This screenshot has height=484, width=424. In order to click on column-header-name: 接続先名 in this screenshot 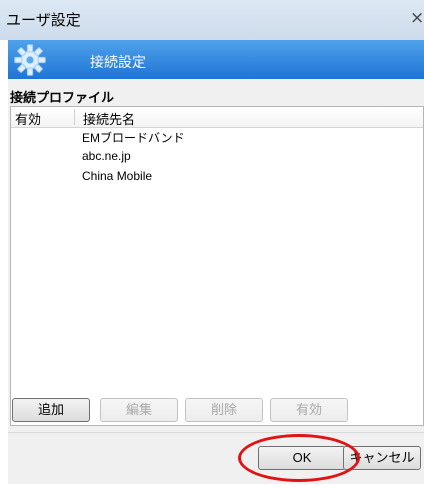, I will do `click(109, 118)`.